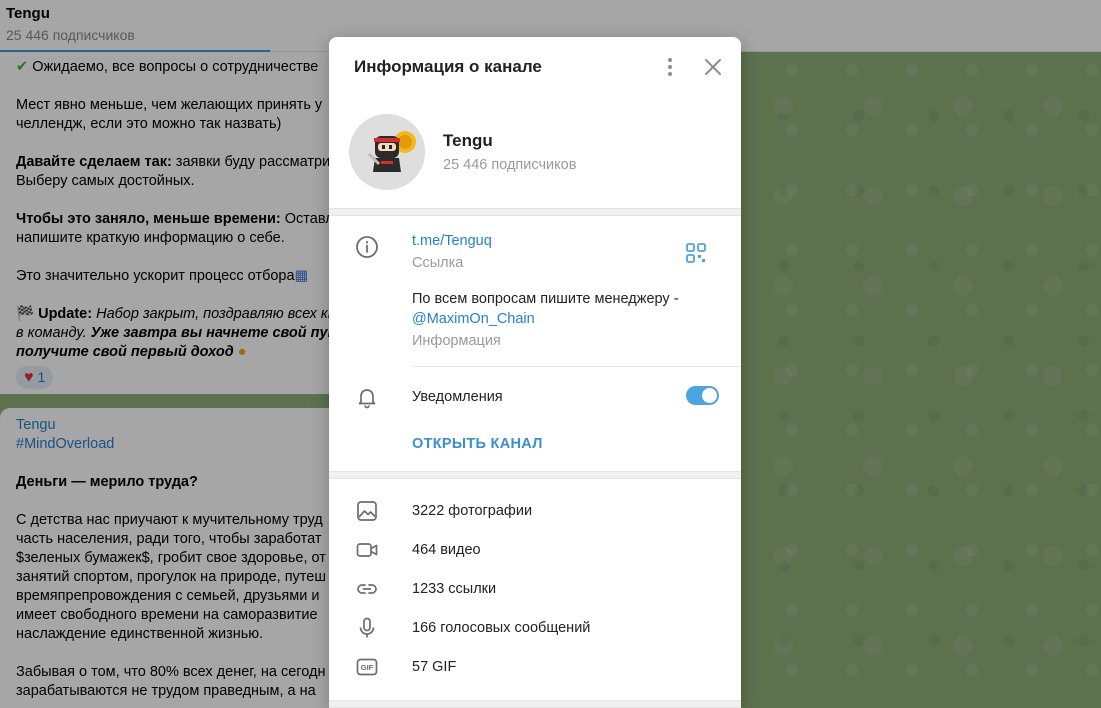 This screenshot has height=708, width=1101. Describe the element at coordinates (535, 550) in the screenshot. I see `media-row-videos: 464 видео` at that location.